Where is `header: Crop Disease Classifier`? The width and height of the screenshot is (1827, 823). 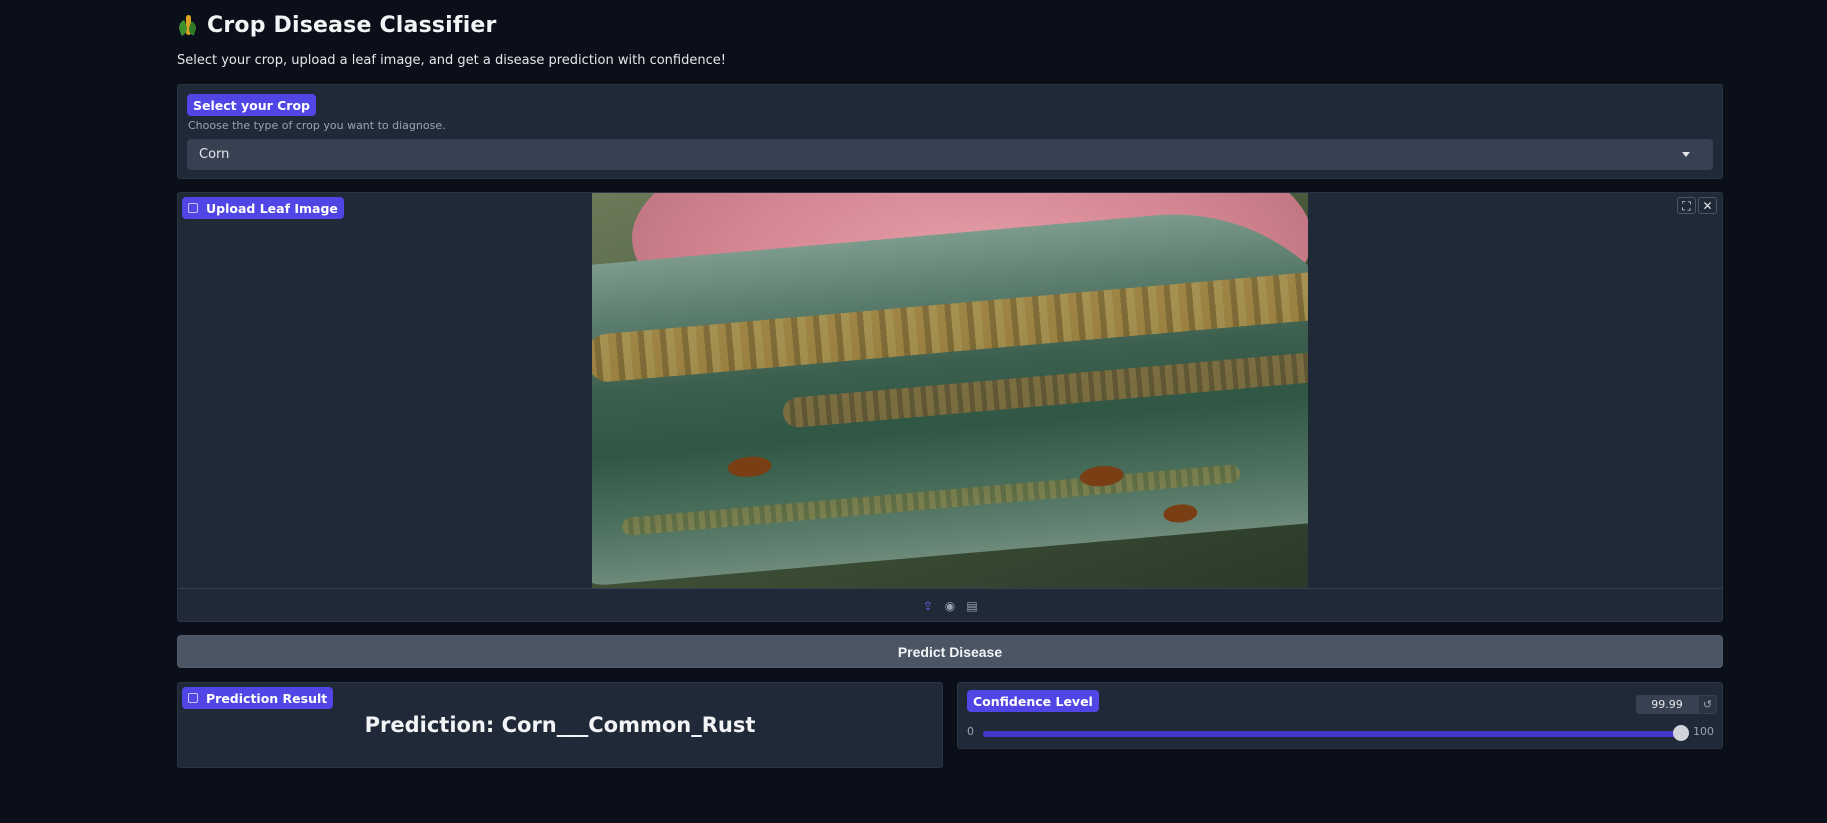
header: Crop Disease Classifier is located at coordinates (336, 25).